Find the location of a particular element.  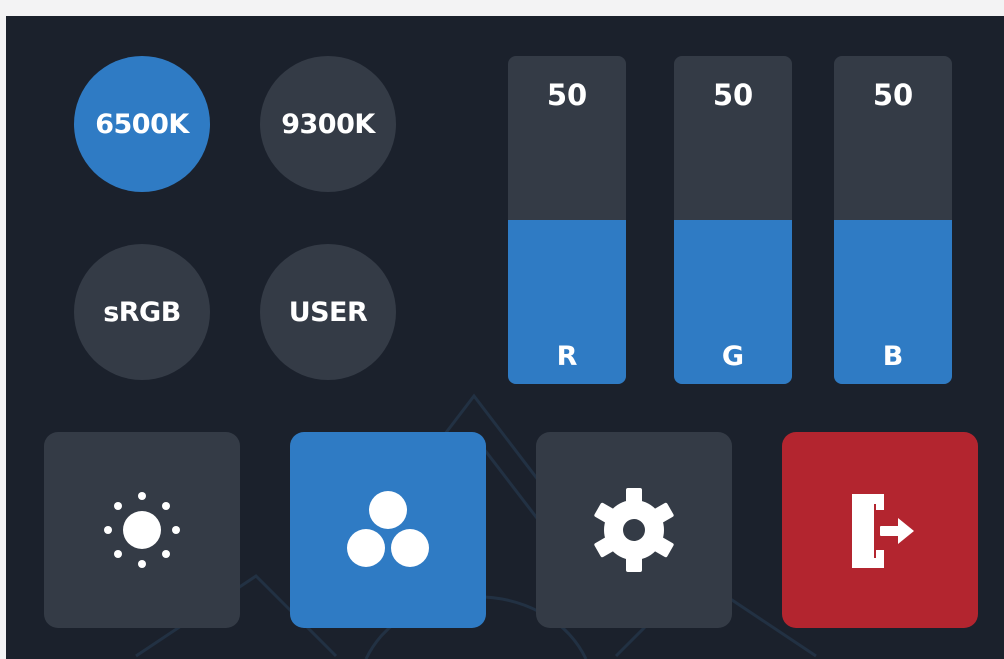

preset-user-button: USER is located at coordinates (328, 312).